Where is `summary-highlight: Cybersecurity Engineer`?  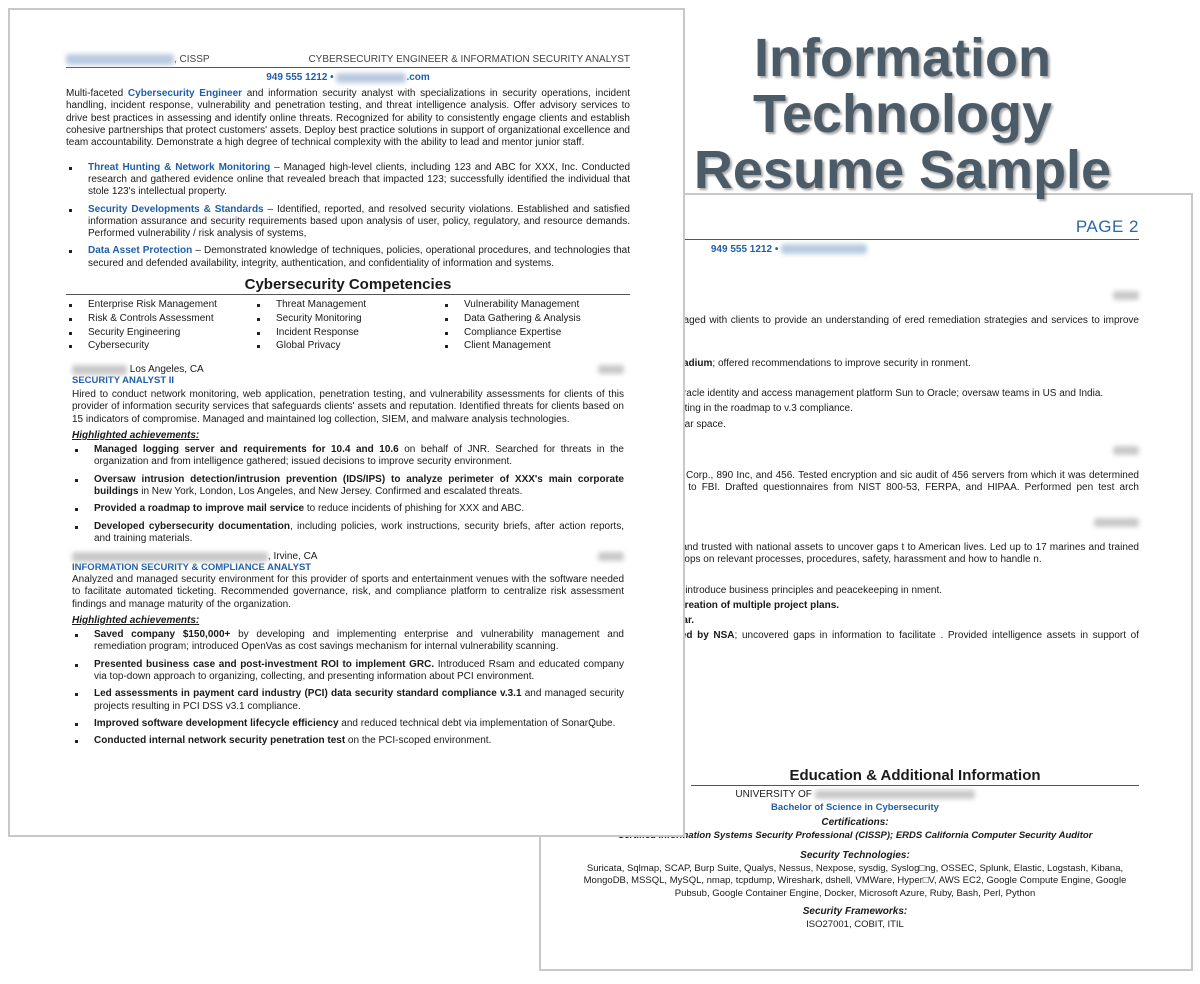
summary-highlight: Cybersecurity Engineer is located at coordinates (185, 94).